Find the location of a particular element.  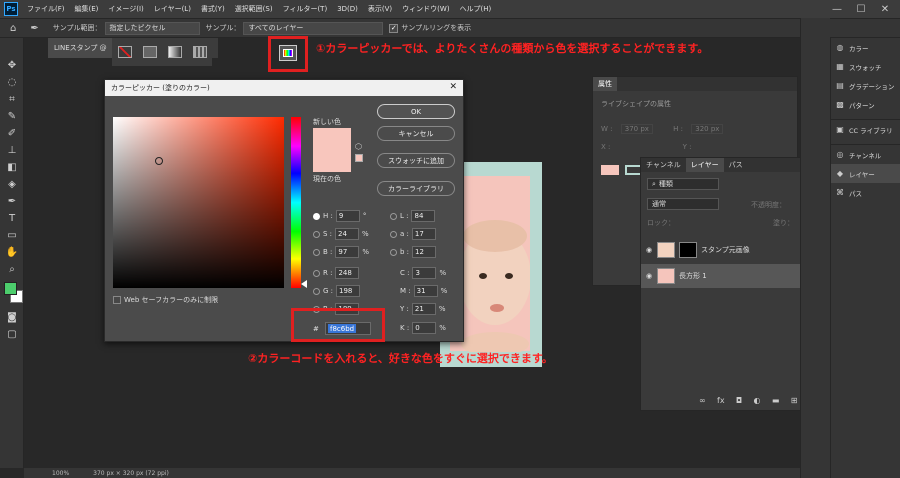

a-radio is located at coordinates (393, 234).